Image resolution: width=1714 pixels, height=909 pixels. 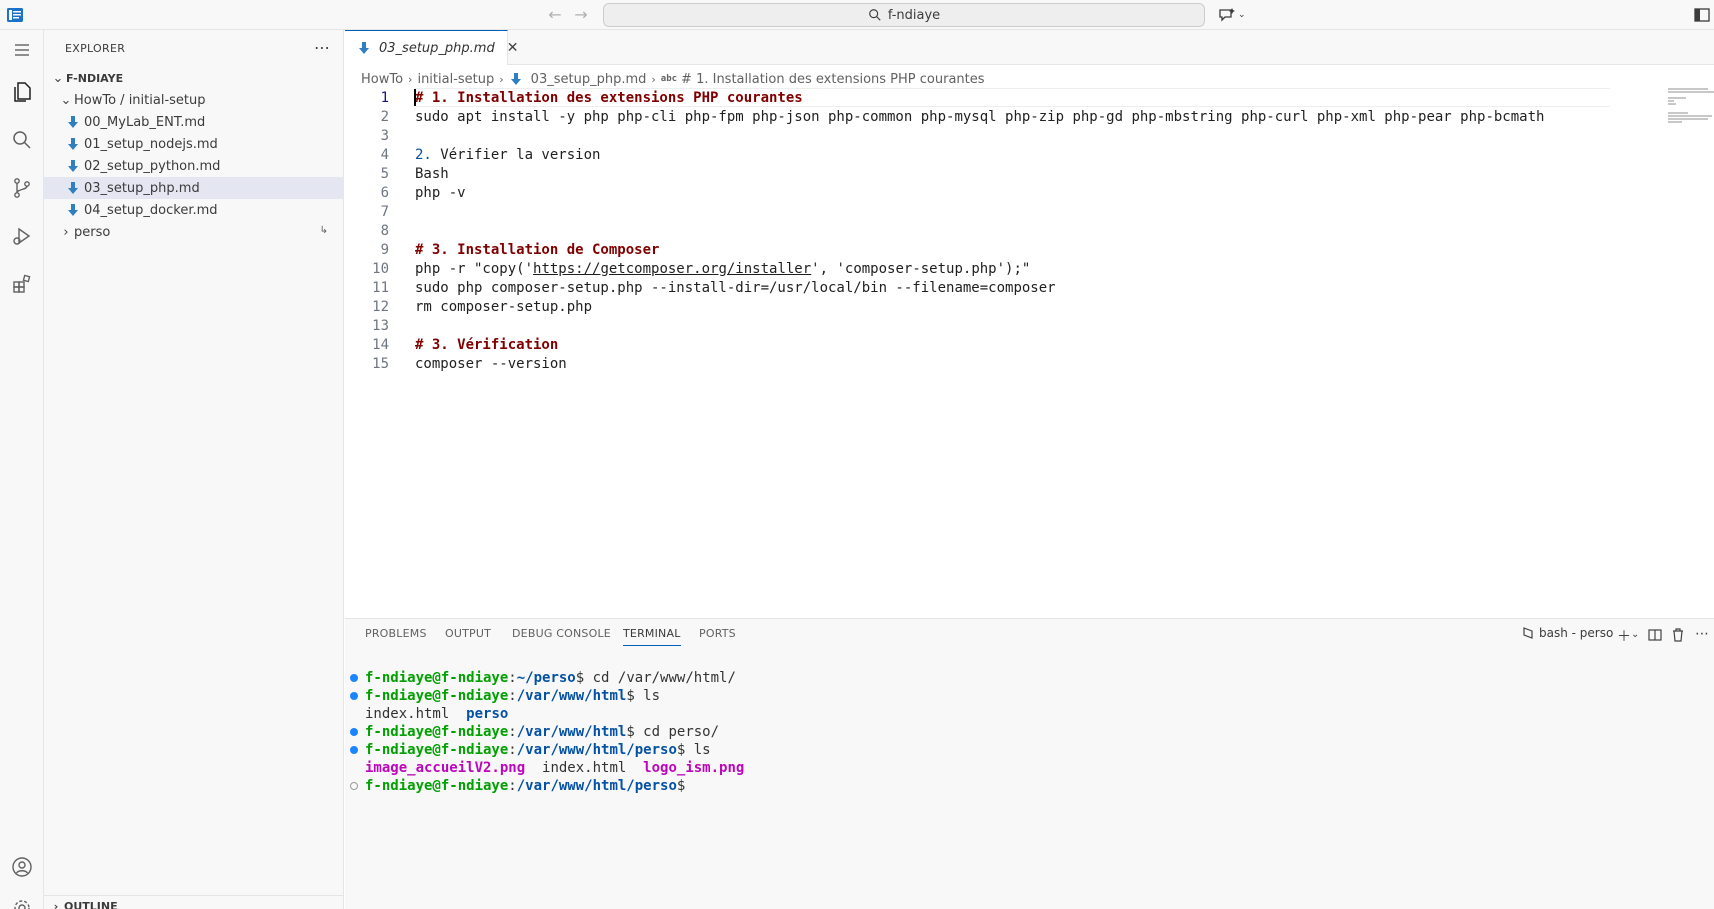 What do you see at coordinates (1702, 15) in the screenshot?
I see `toggle-sidebar-icon` at bounding box center [1702, 15].